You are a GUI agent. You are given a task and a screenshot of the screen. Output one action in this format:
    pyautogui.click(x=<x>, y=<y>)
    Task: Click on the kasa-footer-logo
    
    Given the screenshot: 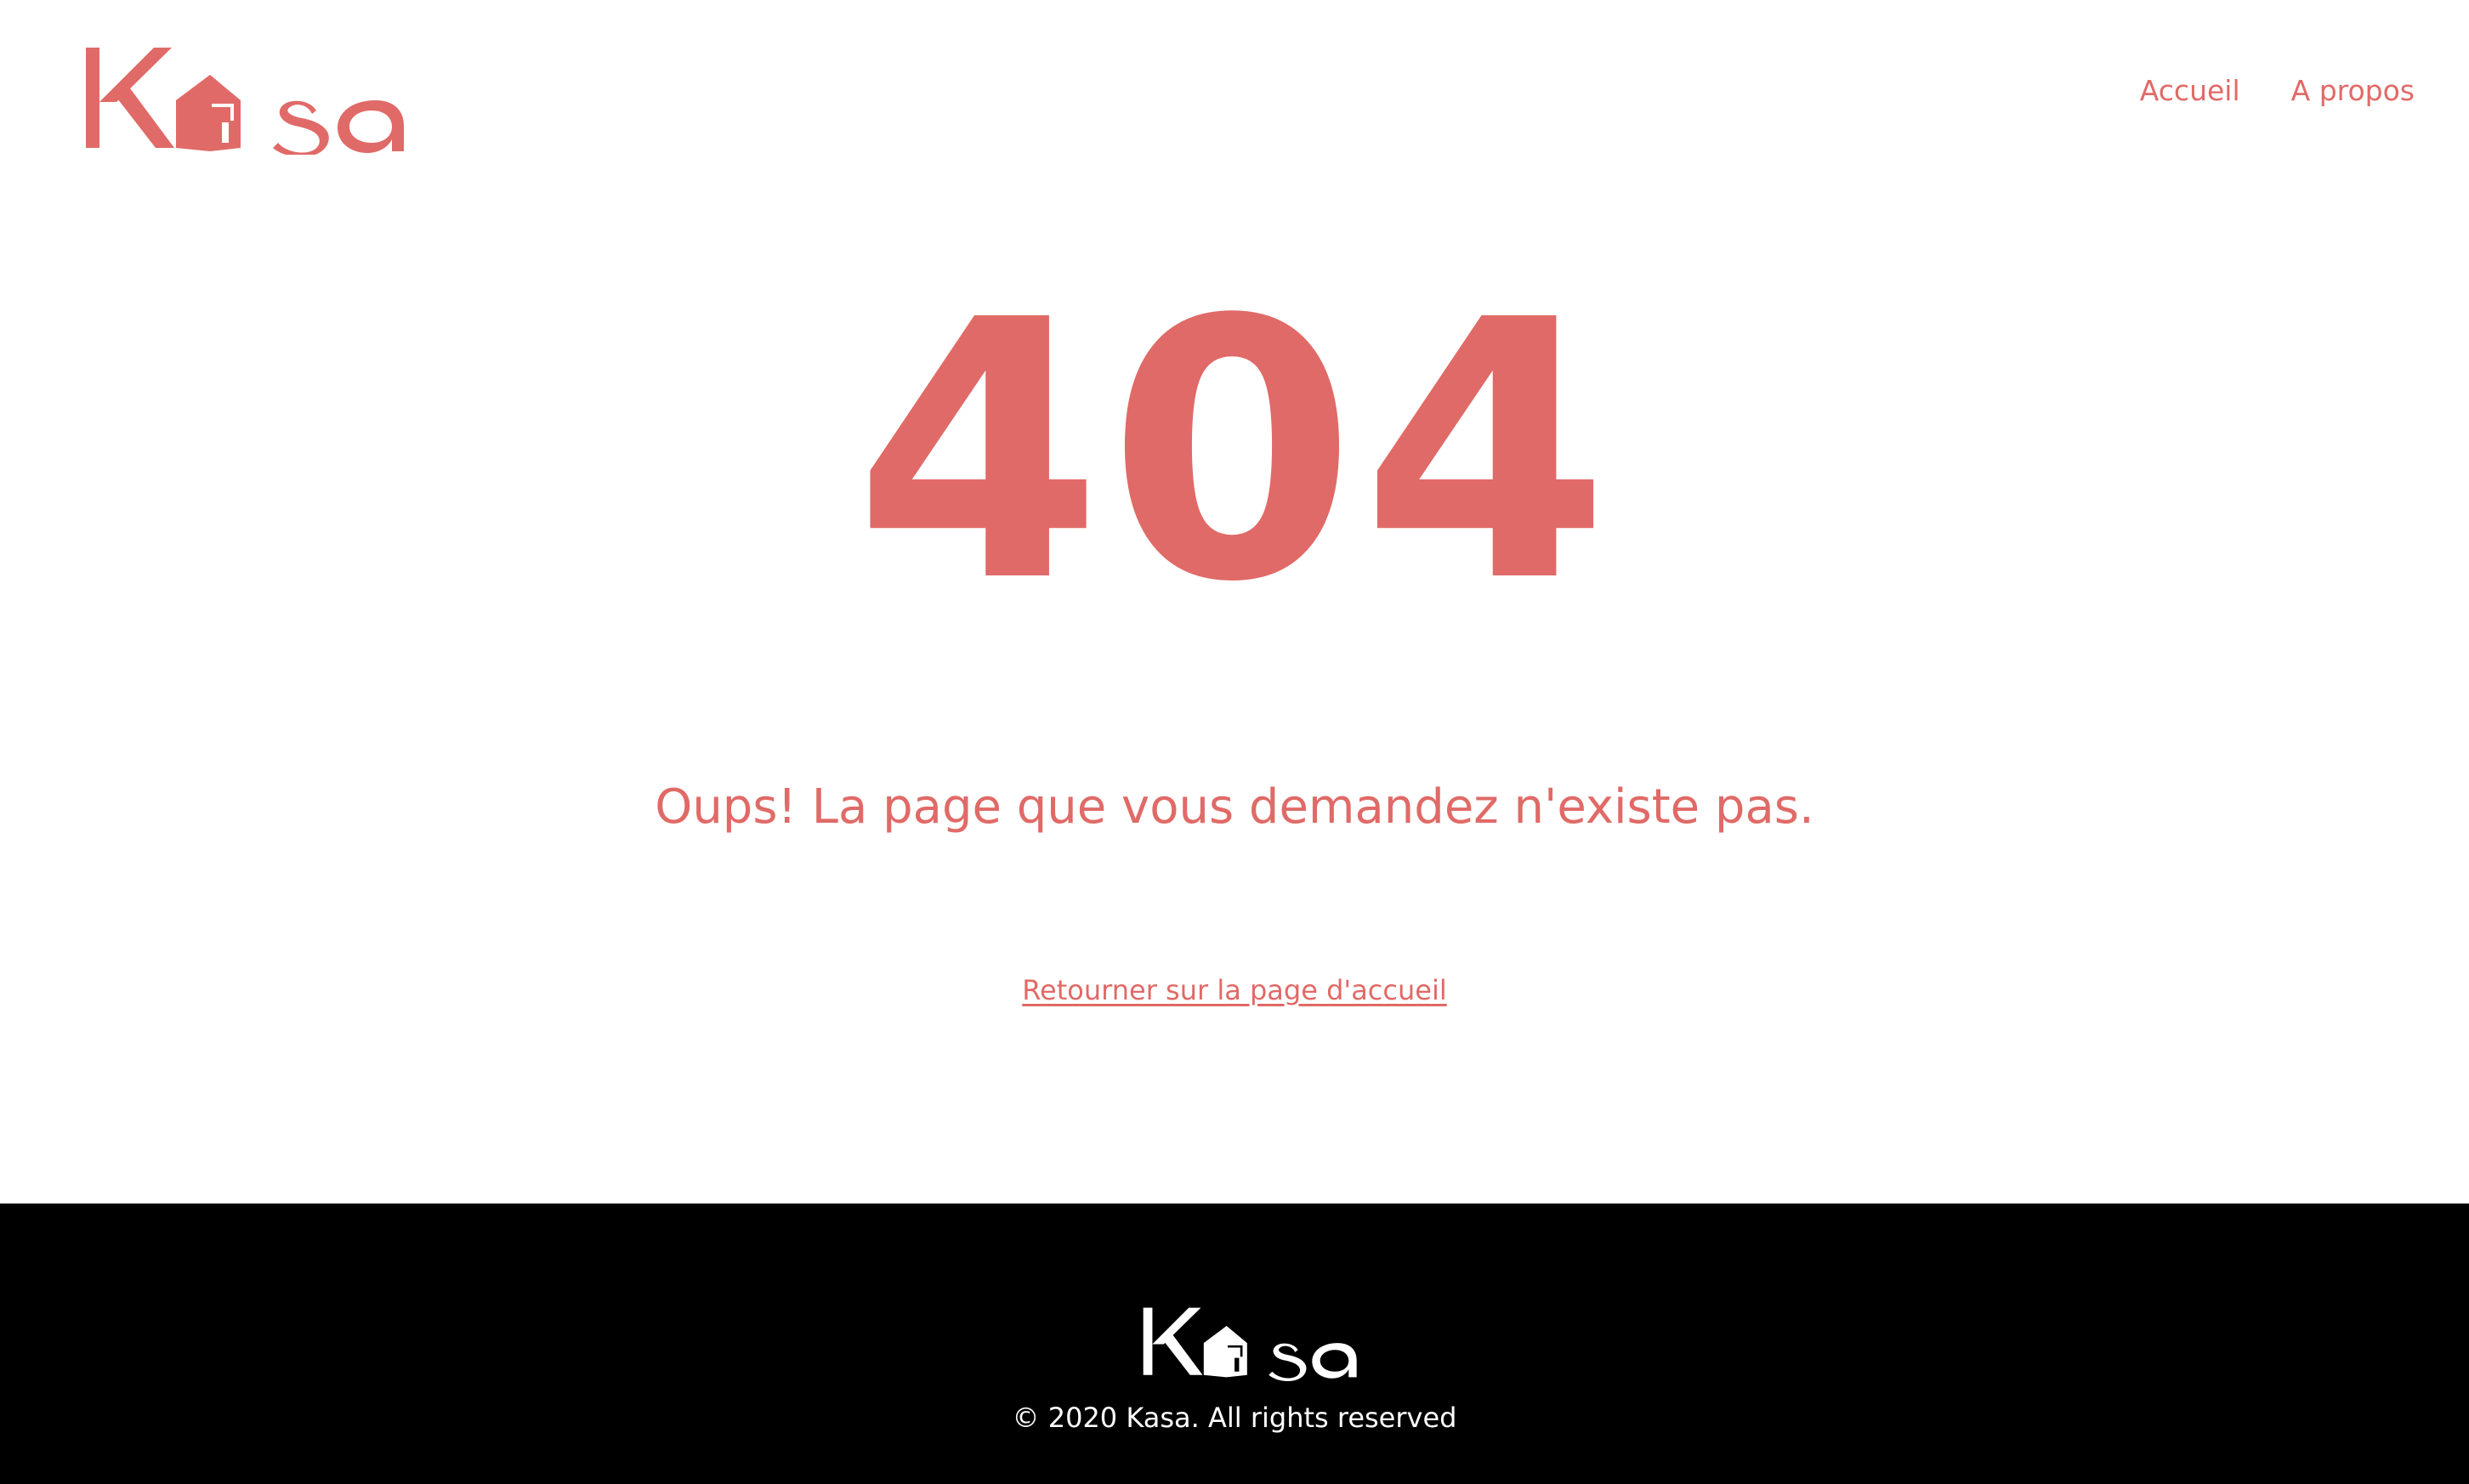 What is the action you would take?
    pyautogui.click(x=1250, y=1344)
    